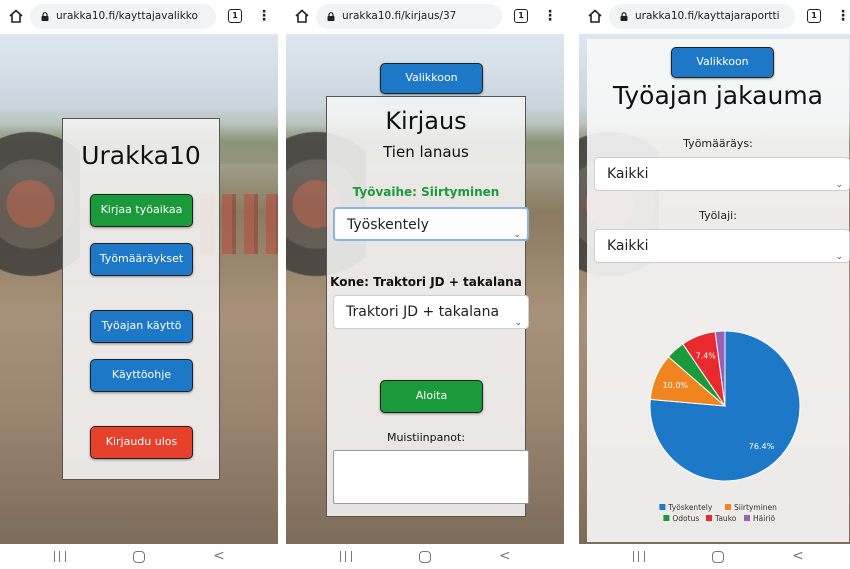 The width and height of the screenshot is (850, 569). Describe the element at coordinates (399, 16) in the screenshot. I see `url-text: urakka10.fi/kirjaus/37` at that location.